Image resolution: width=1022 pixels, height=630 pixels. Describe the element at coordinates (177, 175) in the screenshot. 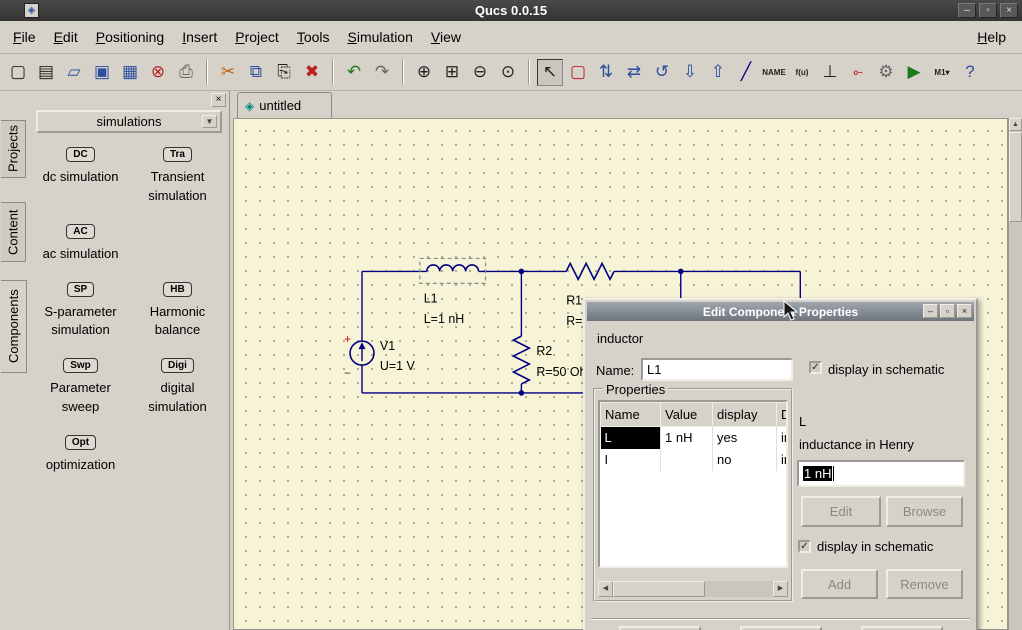

I see `component-transient-simulation: Tra Transient simulation` at that location.